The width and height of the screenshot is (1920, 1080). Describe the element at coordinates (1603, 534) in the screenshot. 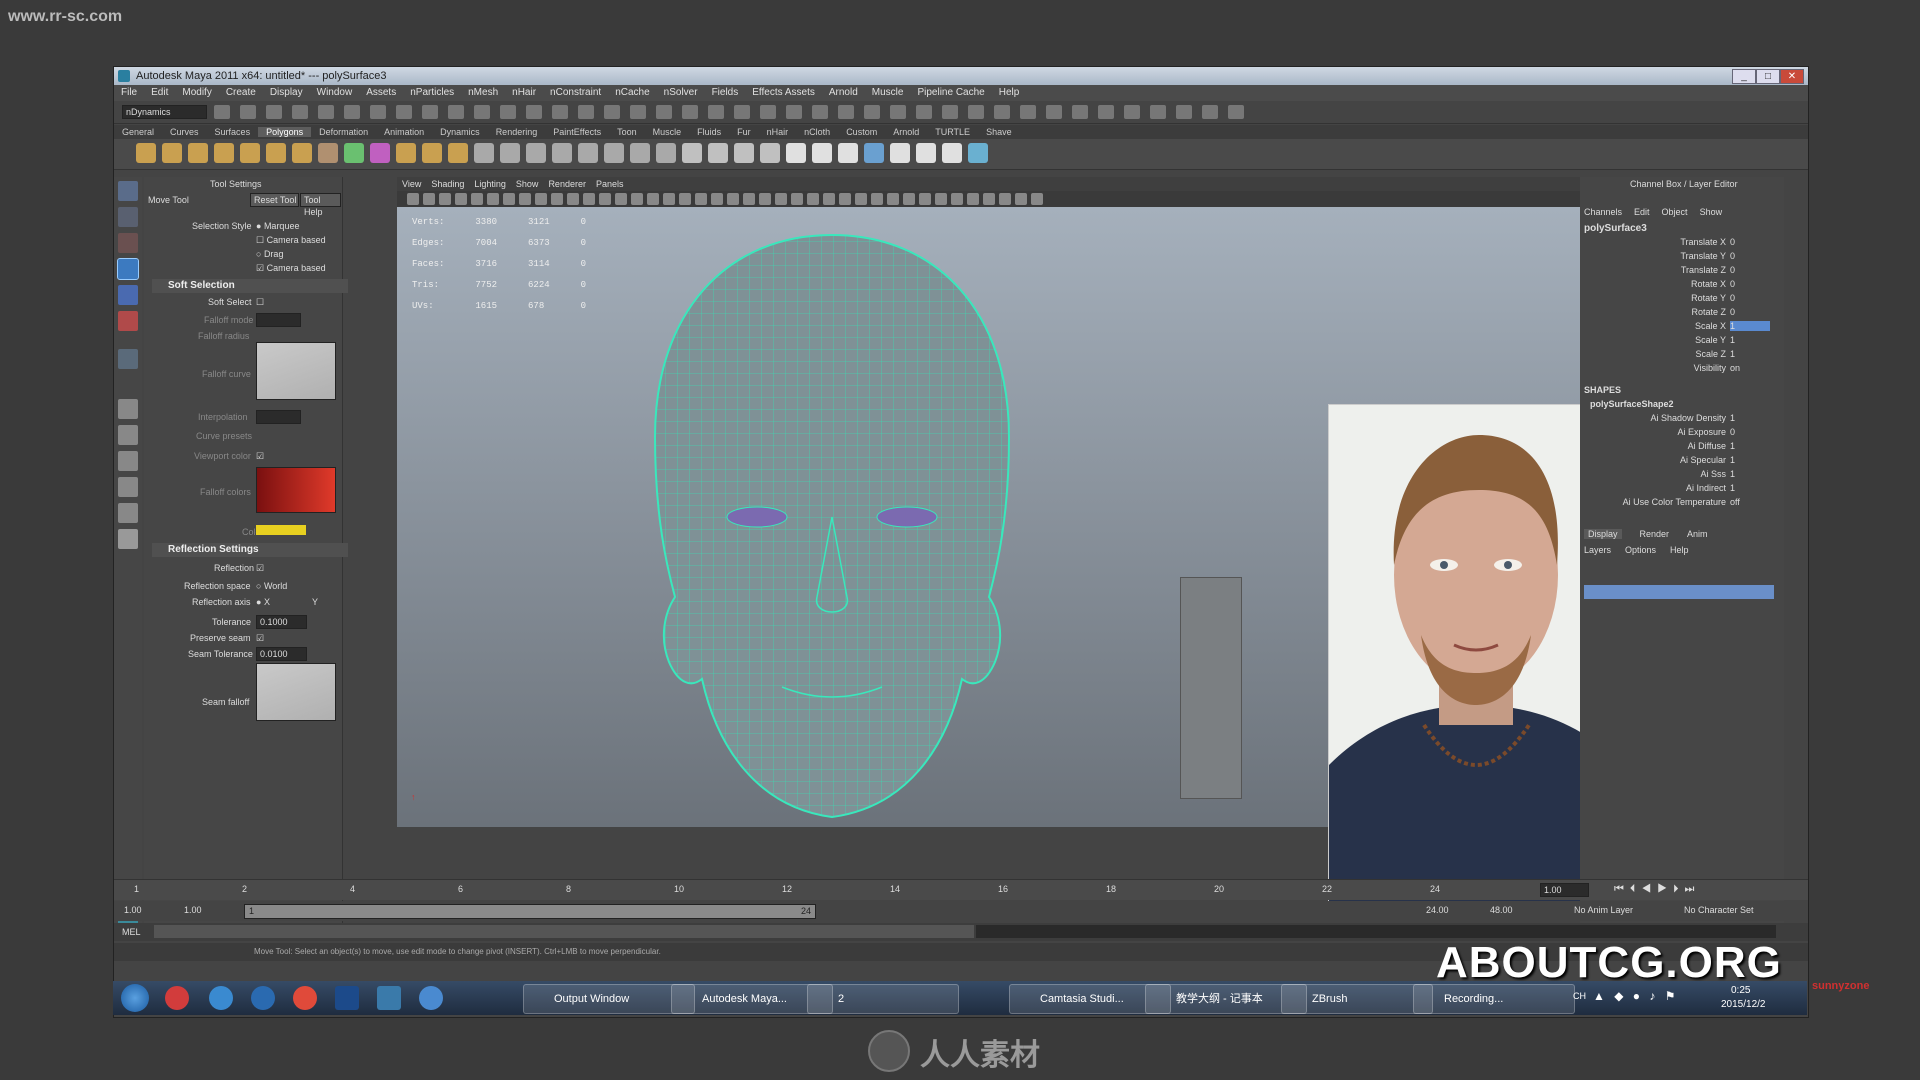

I see `layer-tab-display: Display` at that location.